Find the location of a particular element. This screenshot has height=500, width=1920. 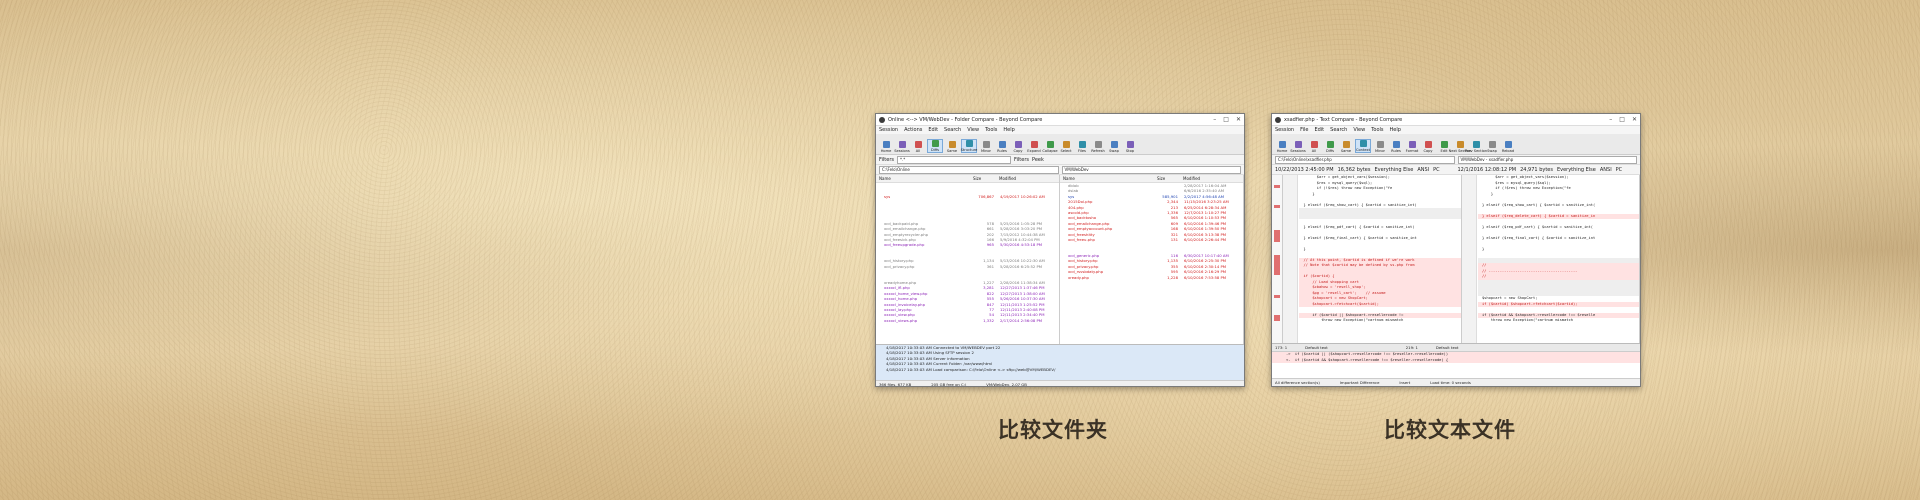

format-button: Format is located at coordinates (1412, 147).